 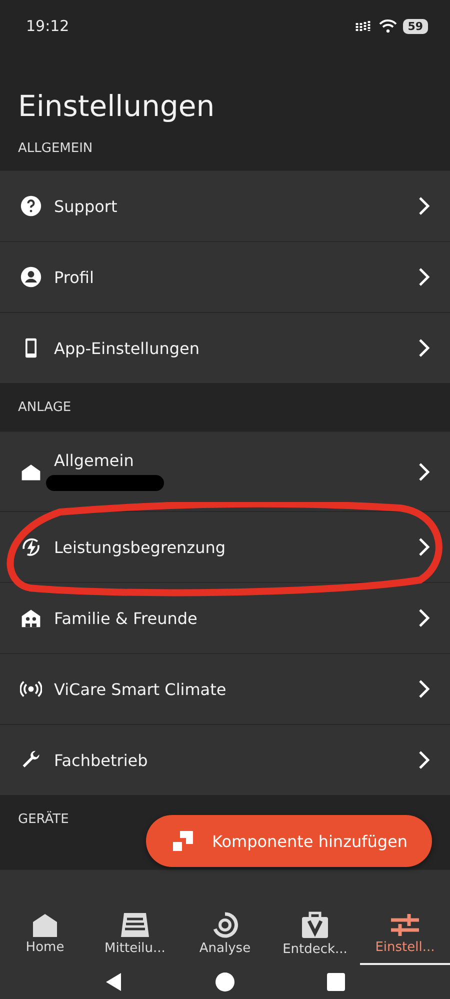 What do you see at coordinates (74, 277) in the screenshot?
I see `row-label: Profil` at bounding box center [74, 277].